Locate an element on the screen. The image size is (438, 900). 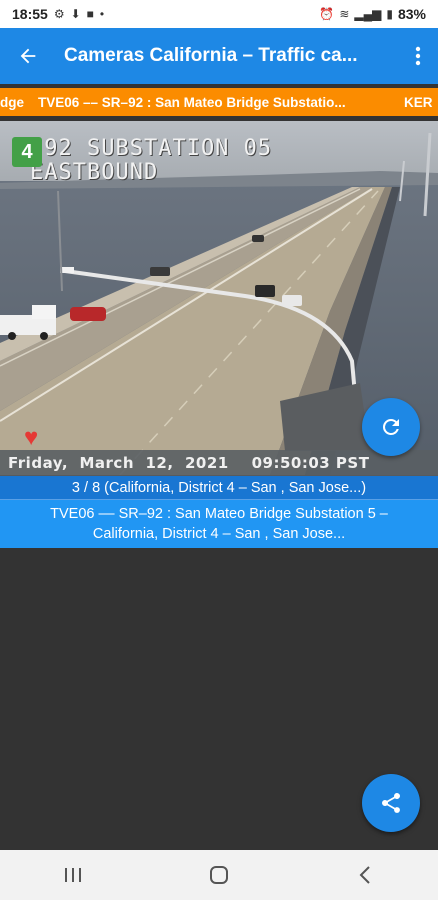
signal-icon: ▂▄▆ is located at coordinates (368, 14).